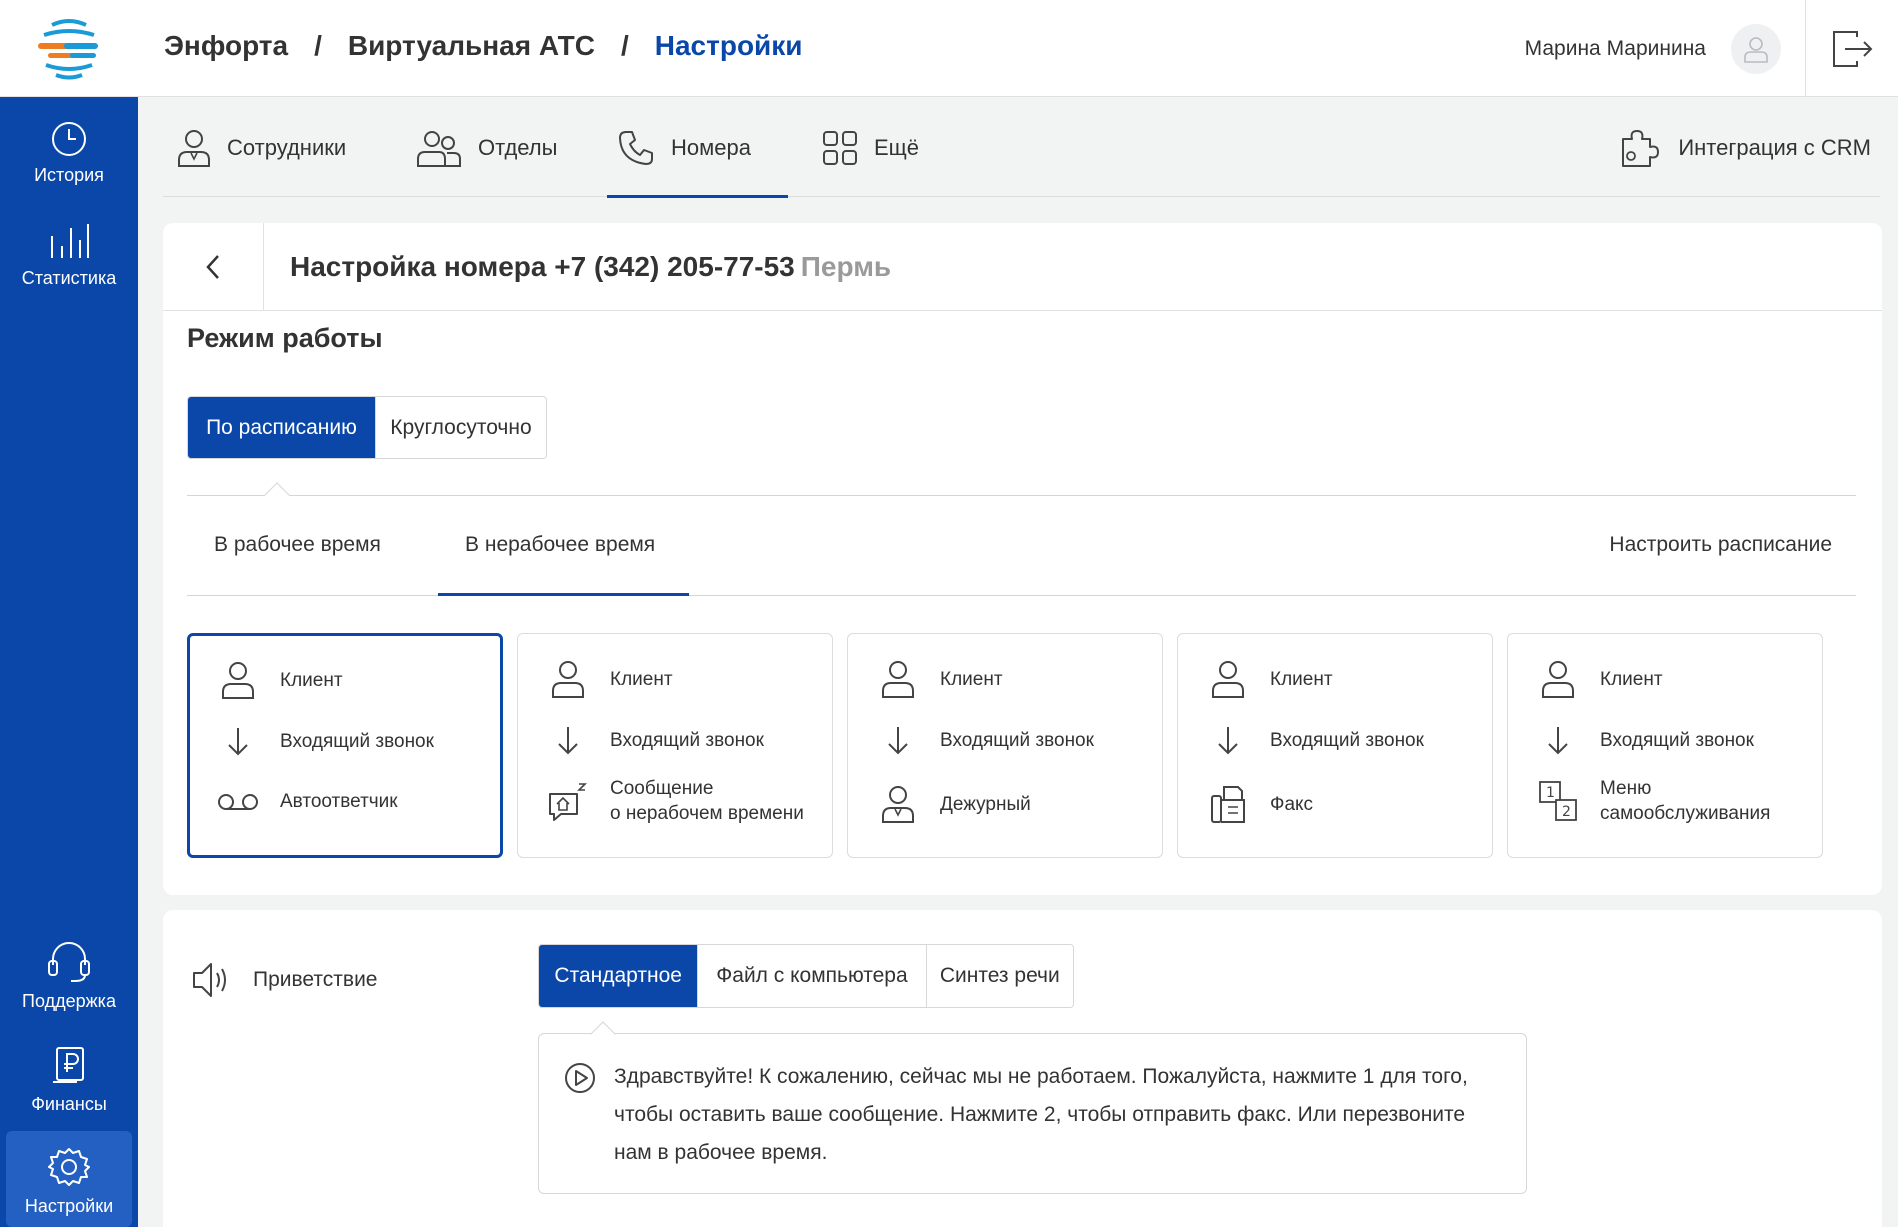 This screenshot has width=1898, height=1227. Describe the element at coordinates (870, 147) in the screenshot. I see `tab-more: Ещё` at that location.